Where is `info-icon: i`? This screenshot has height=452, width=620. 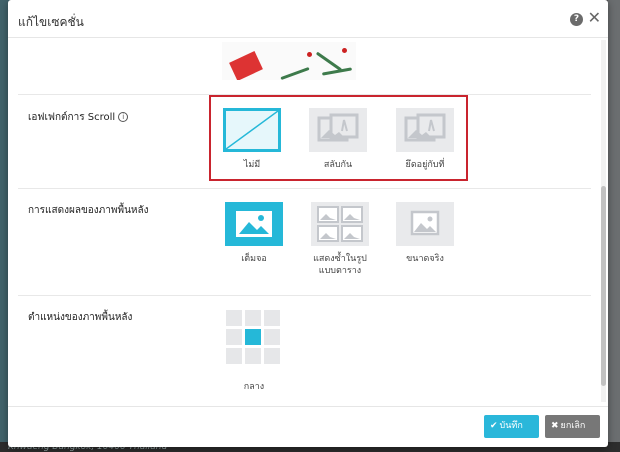
info-icon: i is located at coordinates (123, 117).